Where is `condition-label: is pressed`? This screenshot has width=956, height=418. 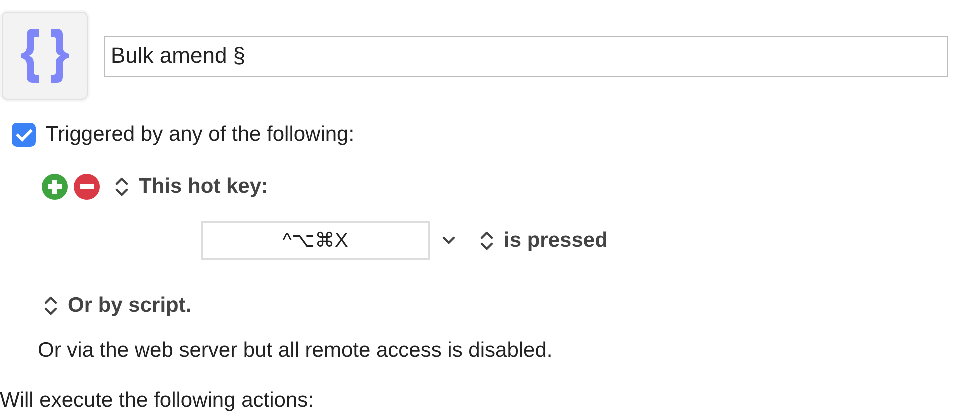
condition-label: is pressed is located at coordinates (556, 240).